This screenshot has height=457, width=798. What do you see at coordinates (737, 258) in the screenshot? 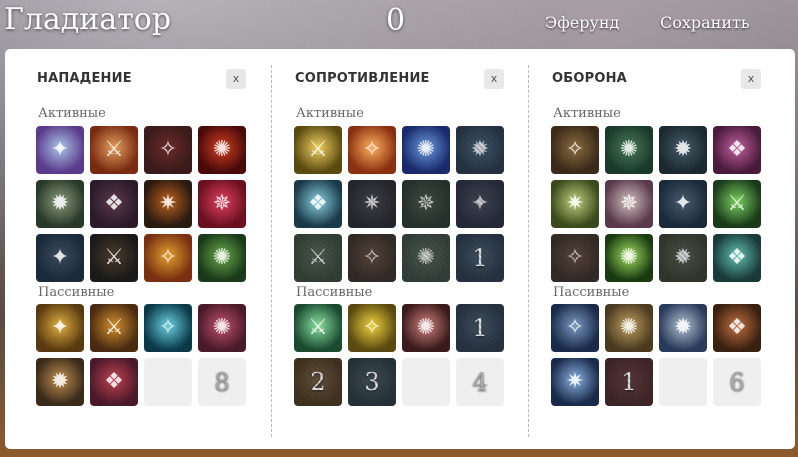
I see `flexing-man-icon: ❖` at bounding box center [737, 258].